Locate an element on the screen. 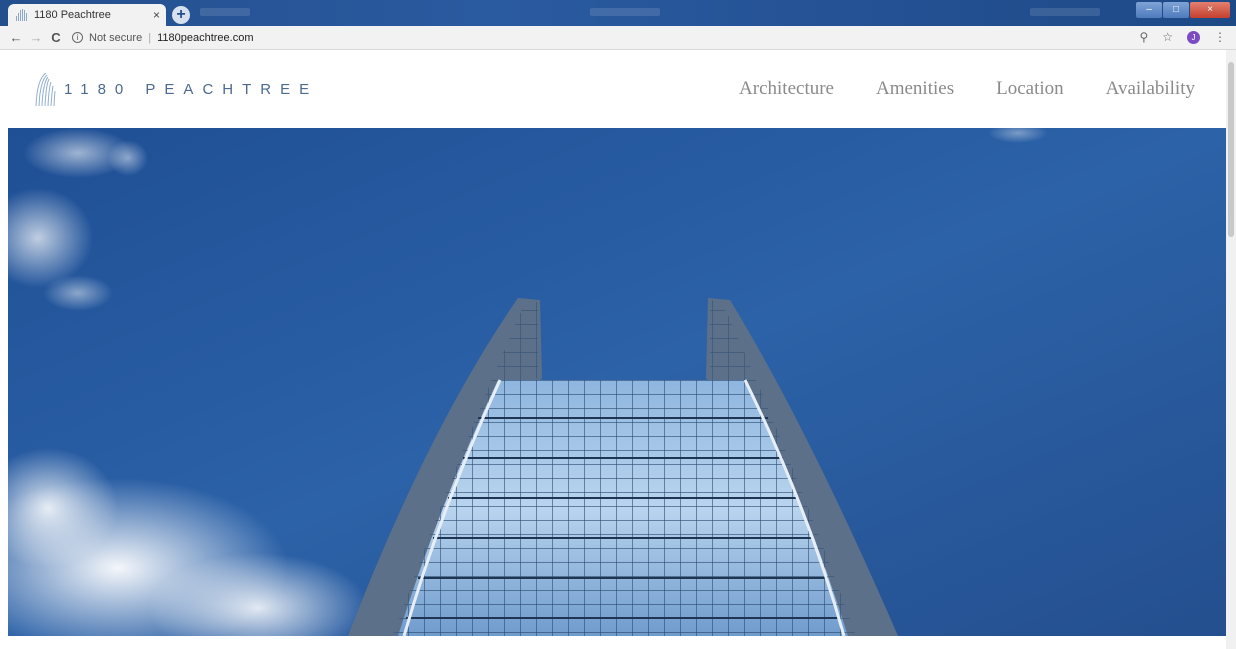 The height and width of the screenshot is (649, 1236). logo-text: 1180 PEACHTREE is located at coordinates (191, 89).